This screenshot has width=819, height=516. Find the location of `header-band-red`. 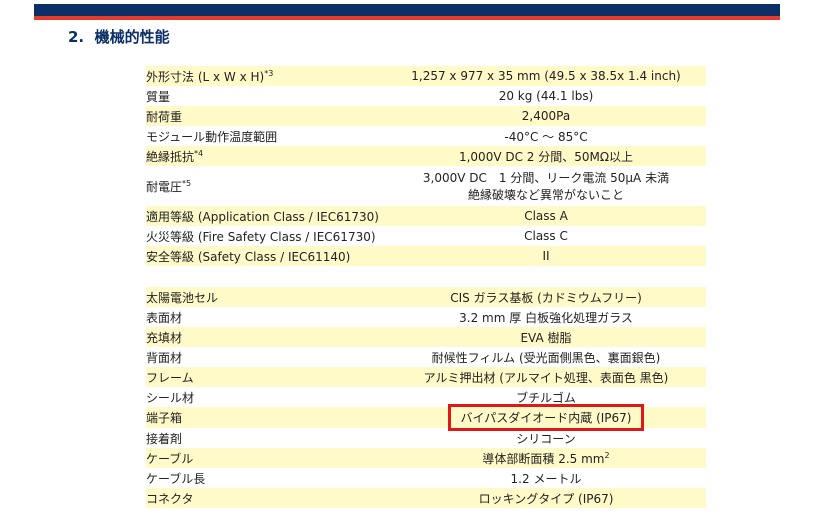

header-band-red is located at coordinates (407, 18).